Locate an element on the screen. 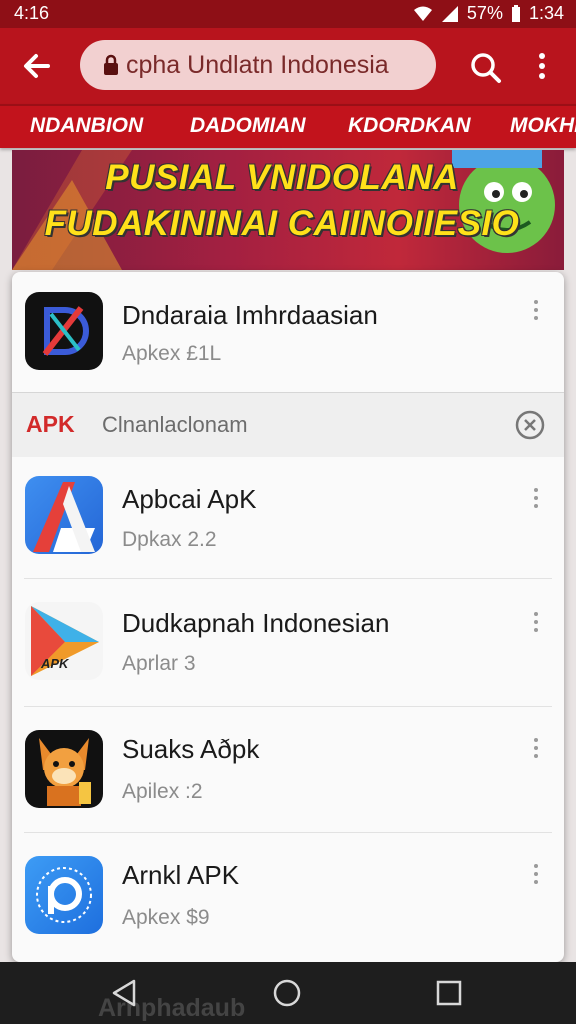  app-list-item: Apbcai ApK Dpkax 2.2 is located at coordinates (288, 520).